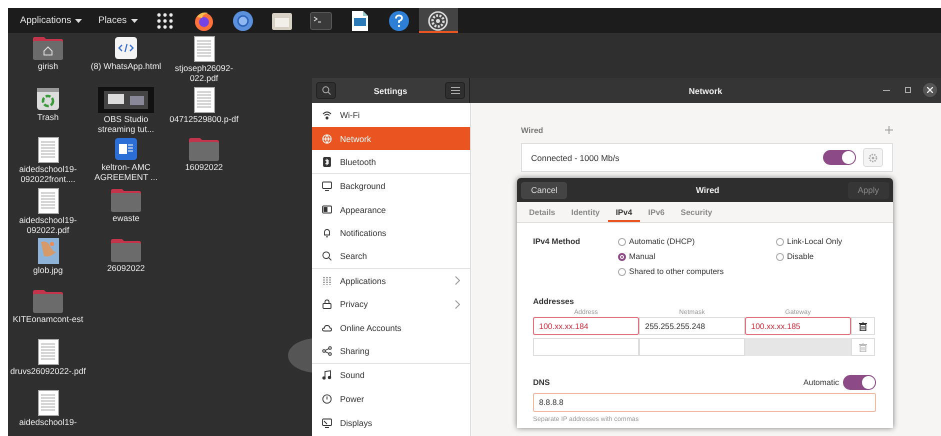 The image size is (941, 436). Describe the element at coordinates (126, 268) in the screenshot. I see `desktop-icon-label: 26092022` at that location.